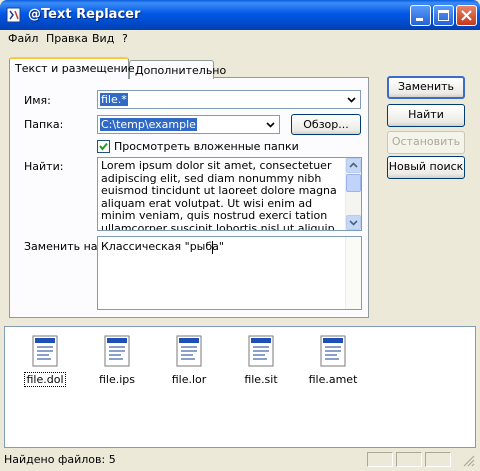 The width and height of the screenshot is (480, 471). I want to click on resize-grip-icon, so click(469, 461).